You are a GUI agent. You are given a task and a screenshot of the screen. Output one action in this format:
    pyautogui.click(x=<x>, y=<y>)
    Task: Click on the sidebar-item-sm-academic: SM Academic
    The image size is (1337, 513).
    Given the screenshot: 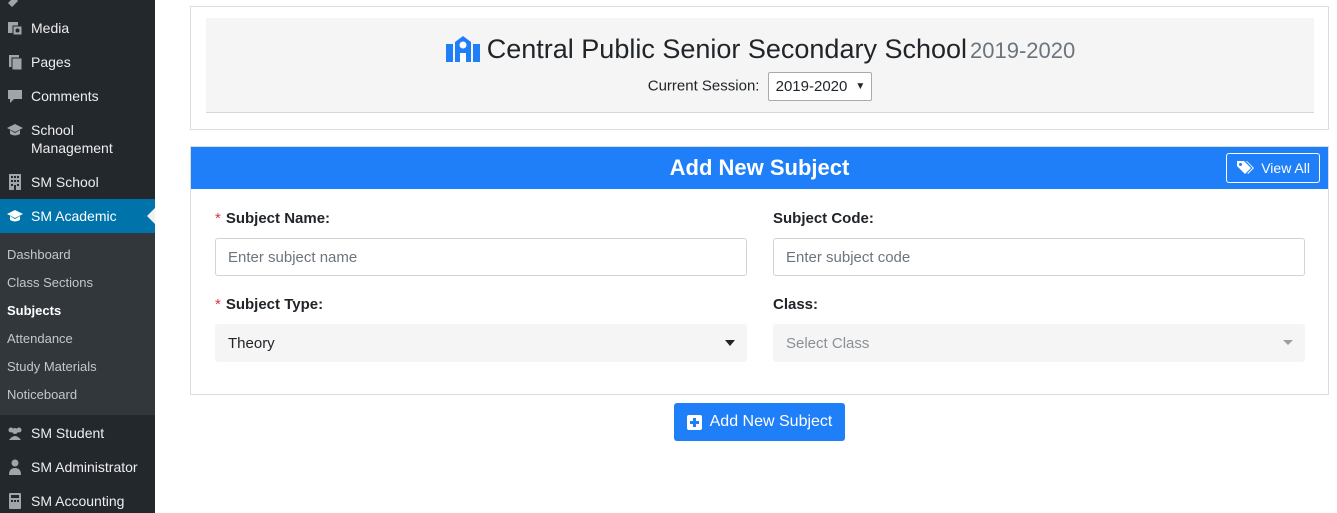 What is the action you would take?
    pyautogui.click(x=77, y=216)
    